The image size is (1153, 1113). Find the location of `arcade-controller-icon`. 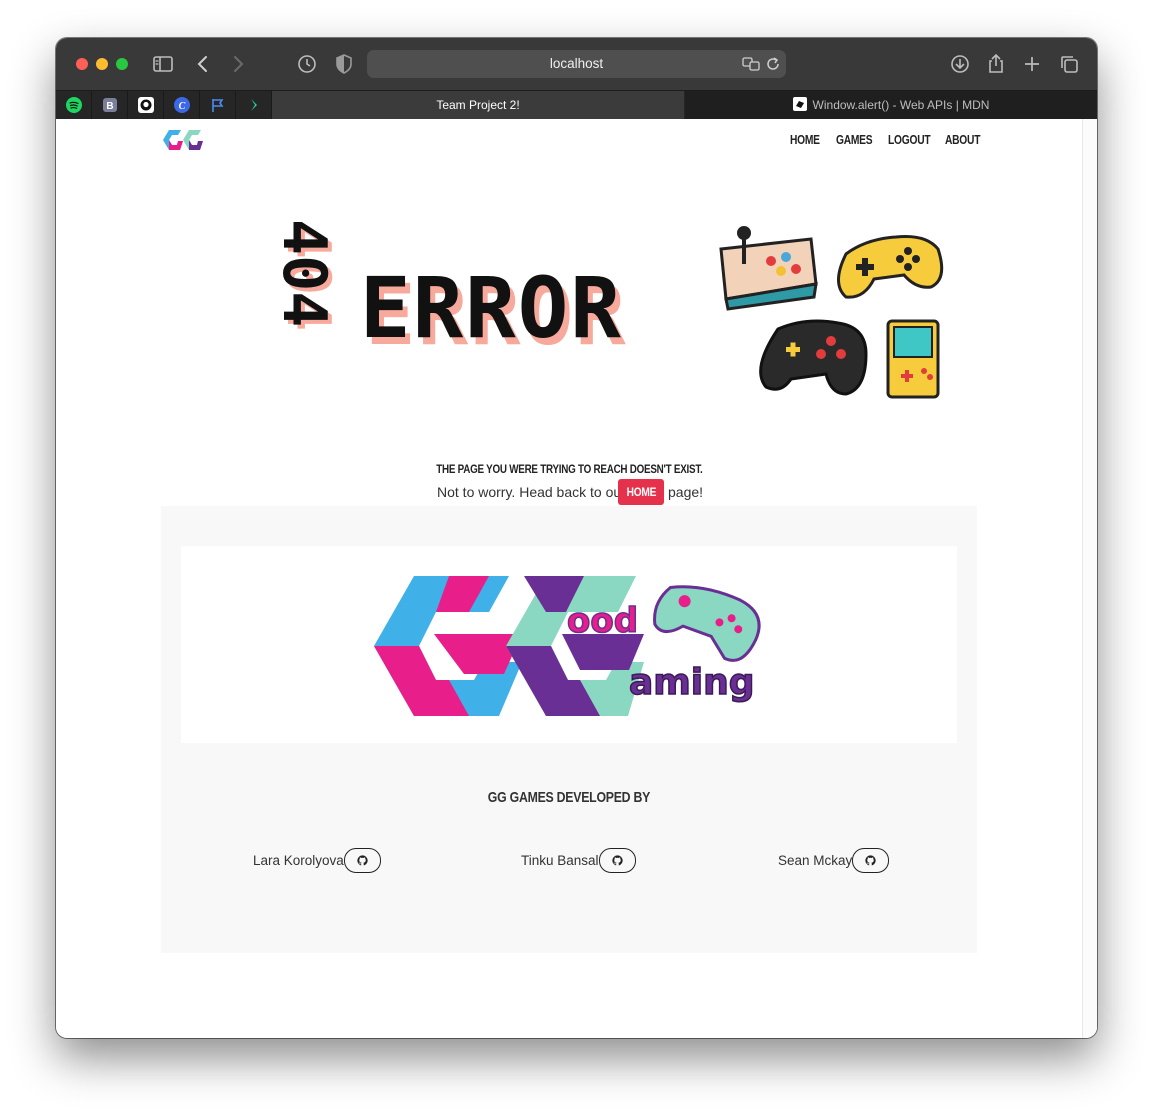

arcade-controller-icon is located at coordinates (768, 268).